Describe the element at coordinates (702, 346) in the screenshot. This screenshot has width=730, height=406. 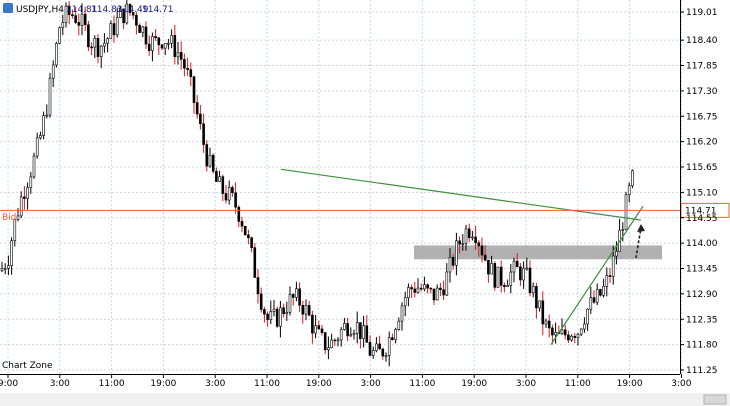
I see `y-tick-label: 111.80` at that location.